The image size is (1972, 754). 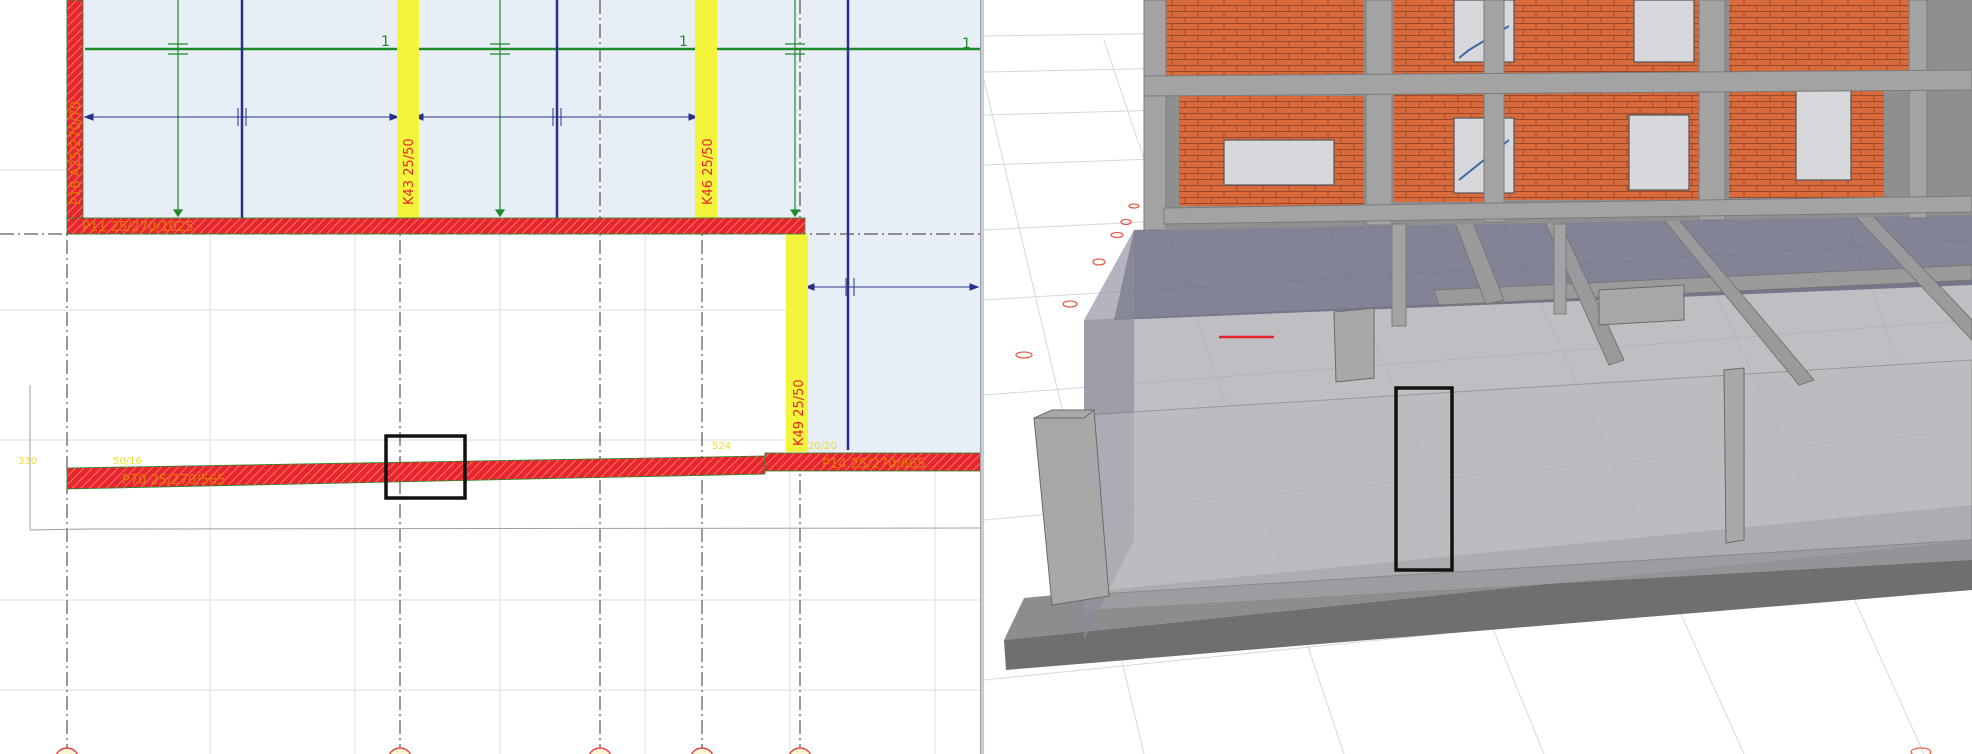 I want to click on label-p11: P11 25/270/1025, so click(x=138, y=227).